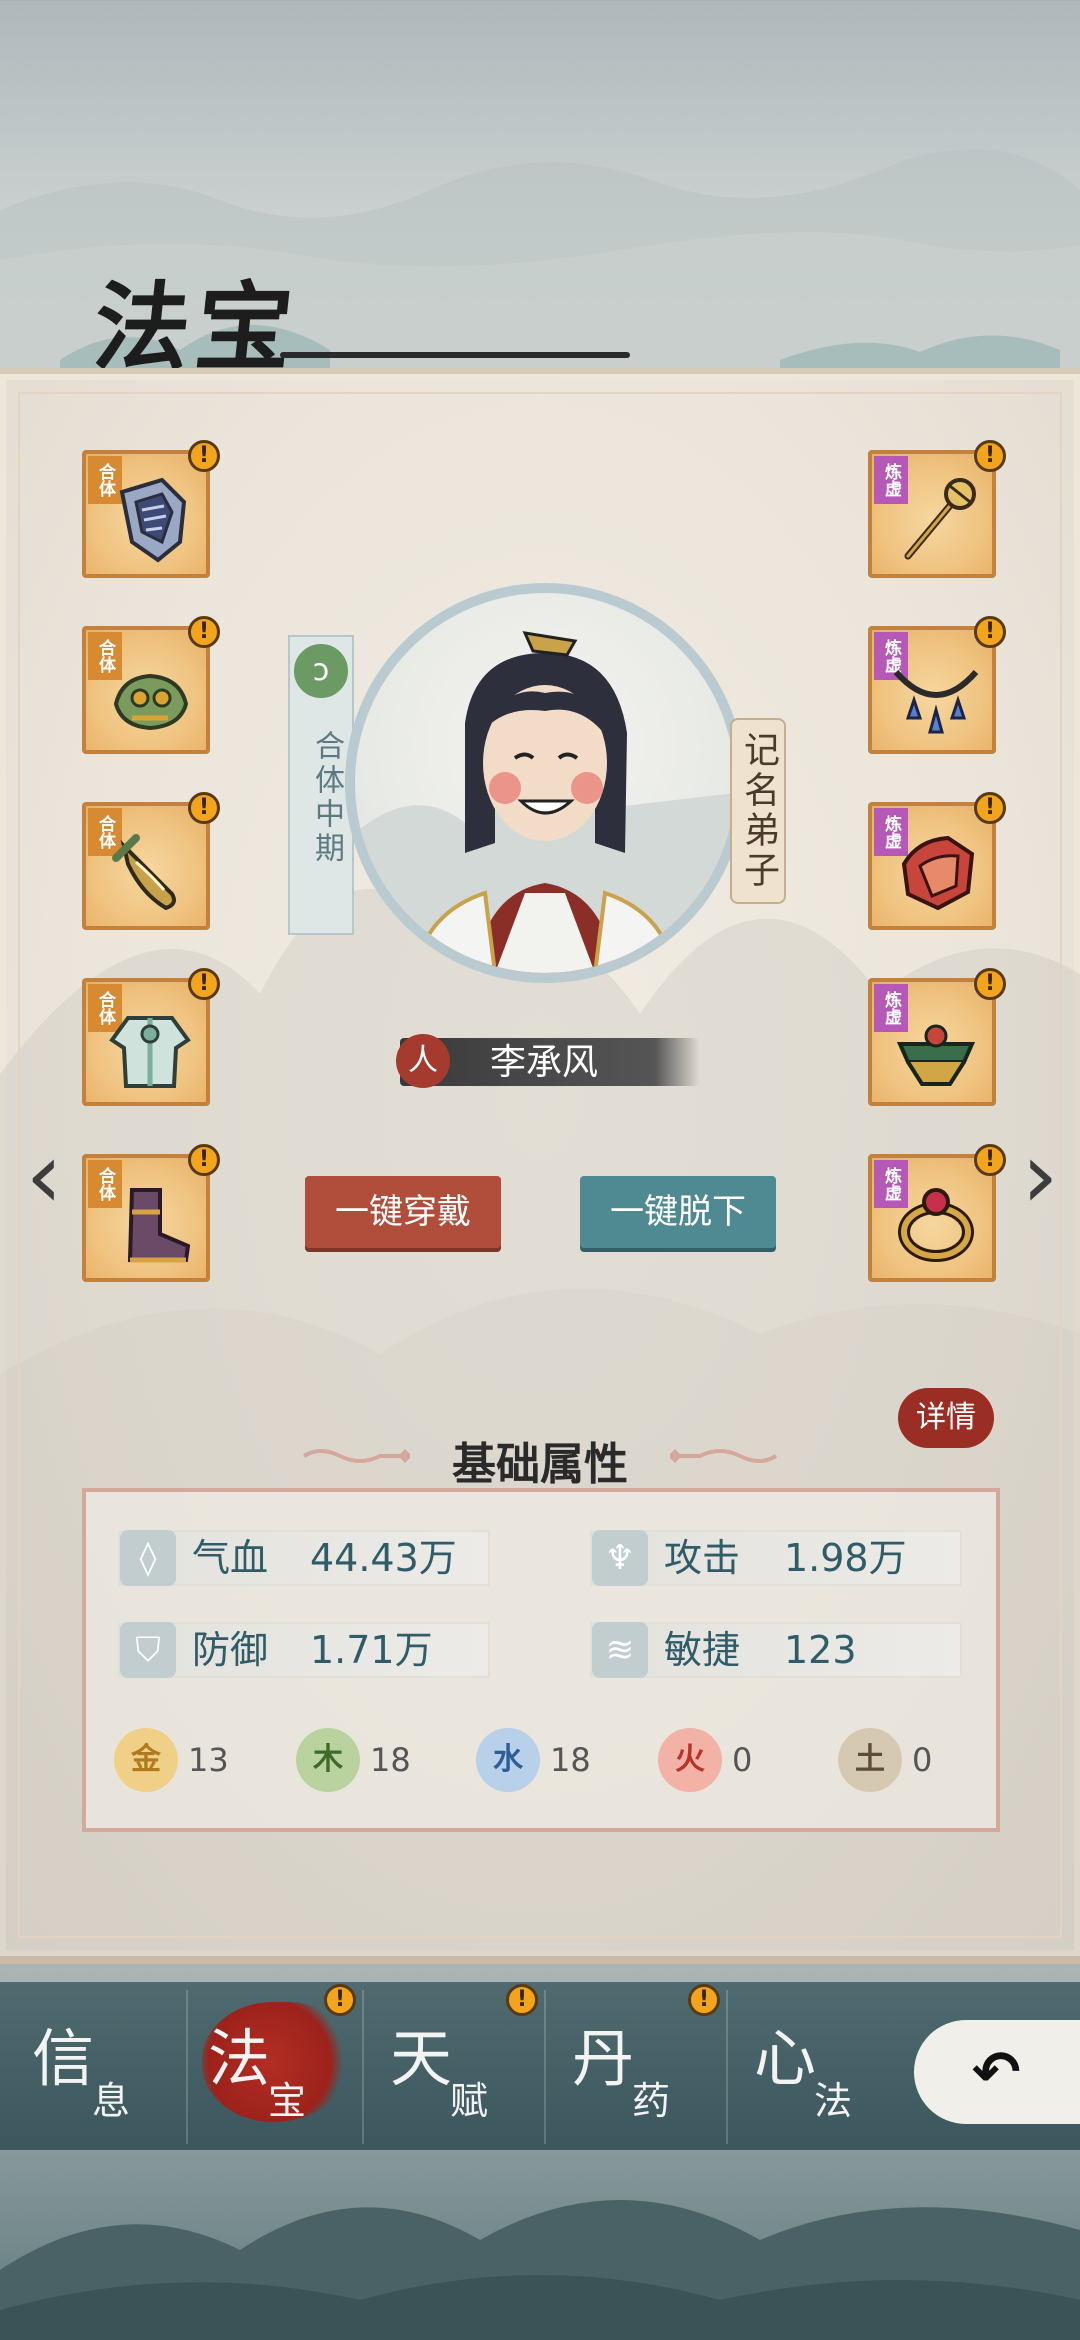 The image size is (1080, 2340). I want to click on tab-label-main: 法, so click(239, 2058).